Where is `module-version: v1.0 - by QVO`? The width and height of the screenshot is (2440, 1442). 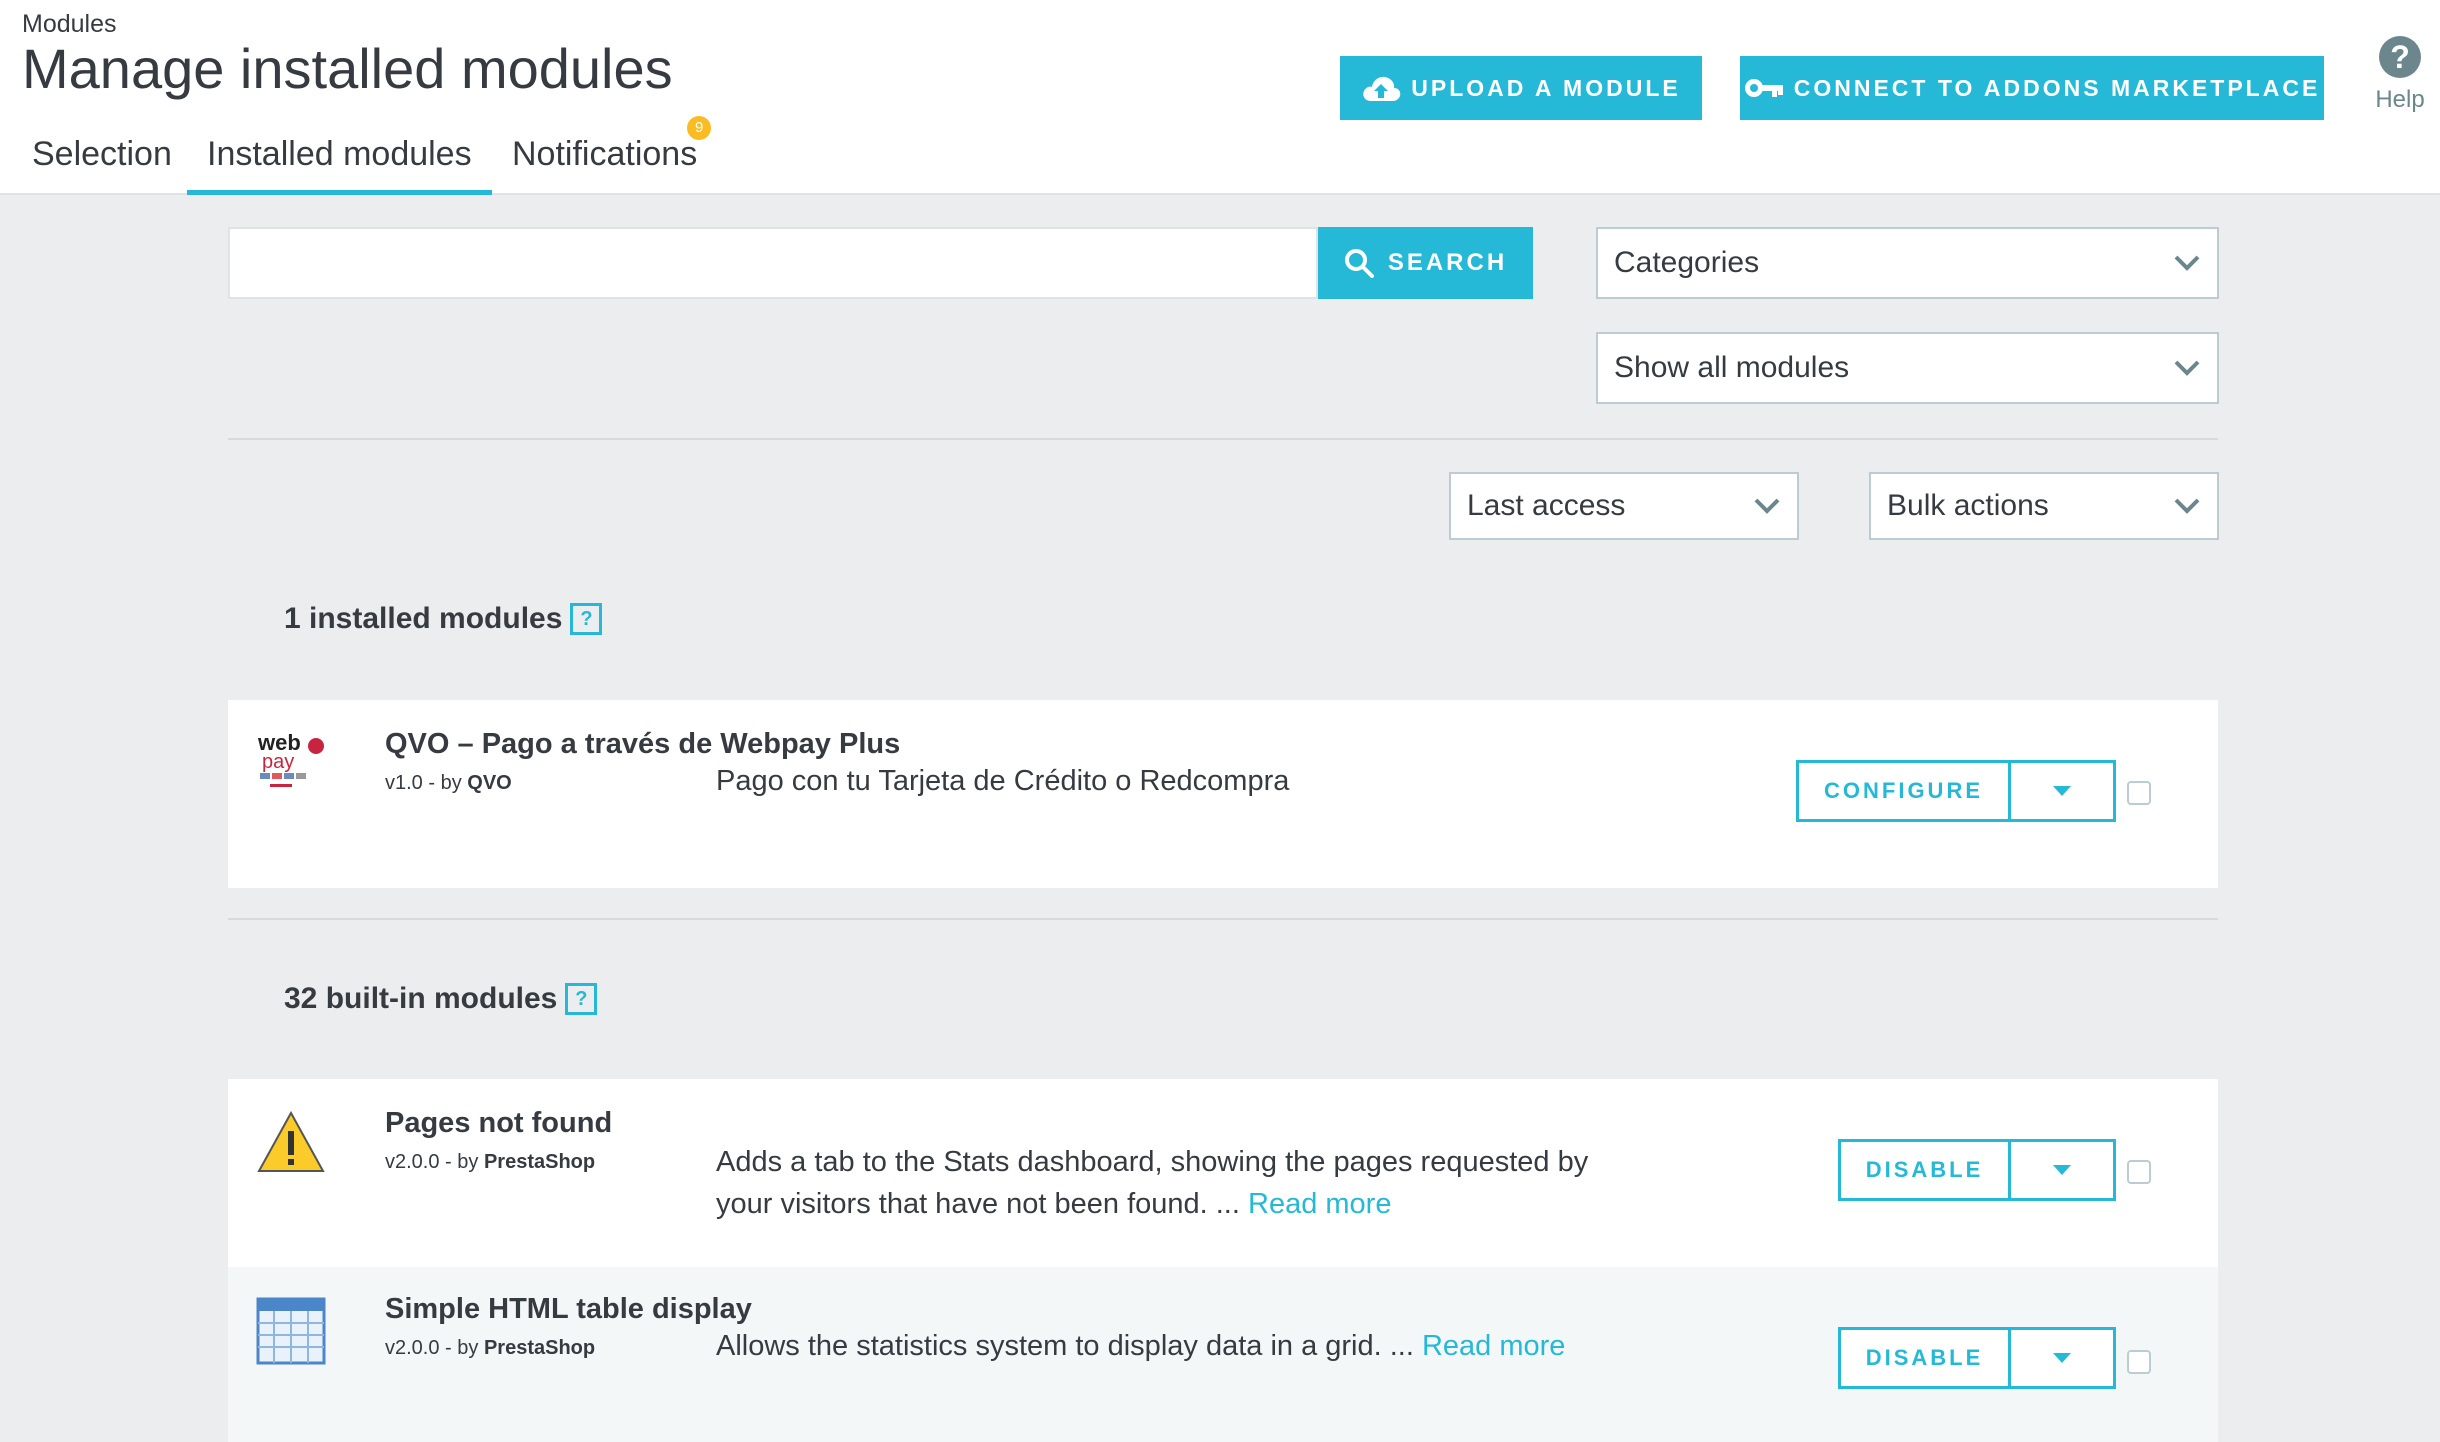 module-version: v1.0 - by QVO is located at coordinates (448, 783).